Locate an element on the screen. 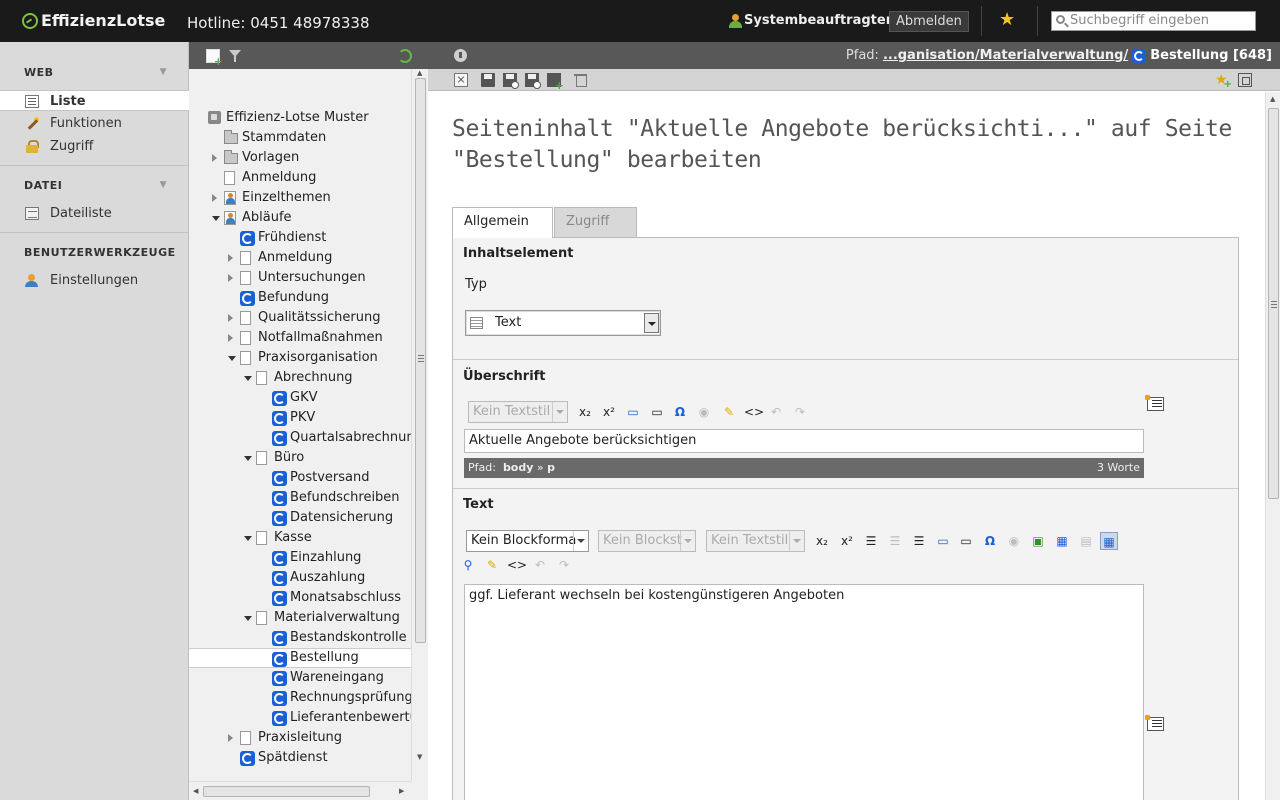 The width and height of the screenshot is (1280, 800). app-logo: EffizienzLotse is located at coordinates (93, 20).